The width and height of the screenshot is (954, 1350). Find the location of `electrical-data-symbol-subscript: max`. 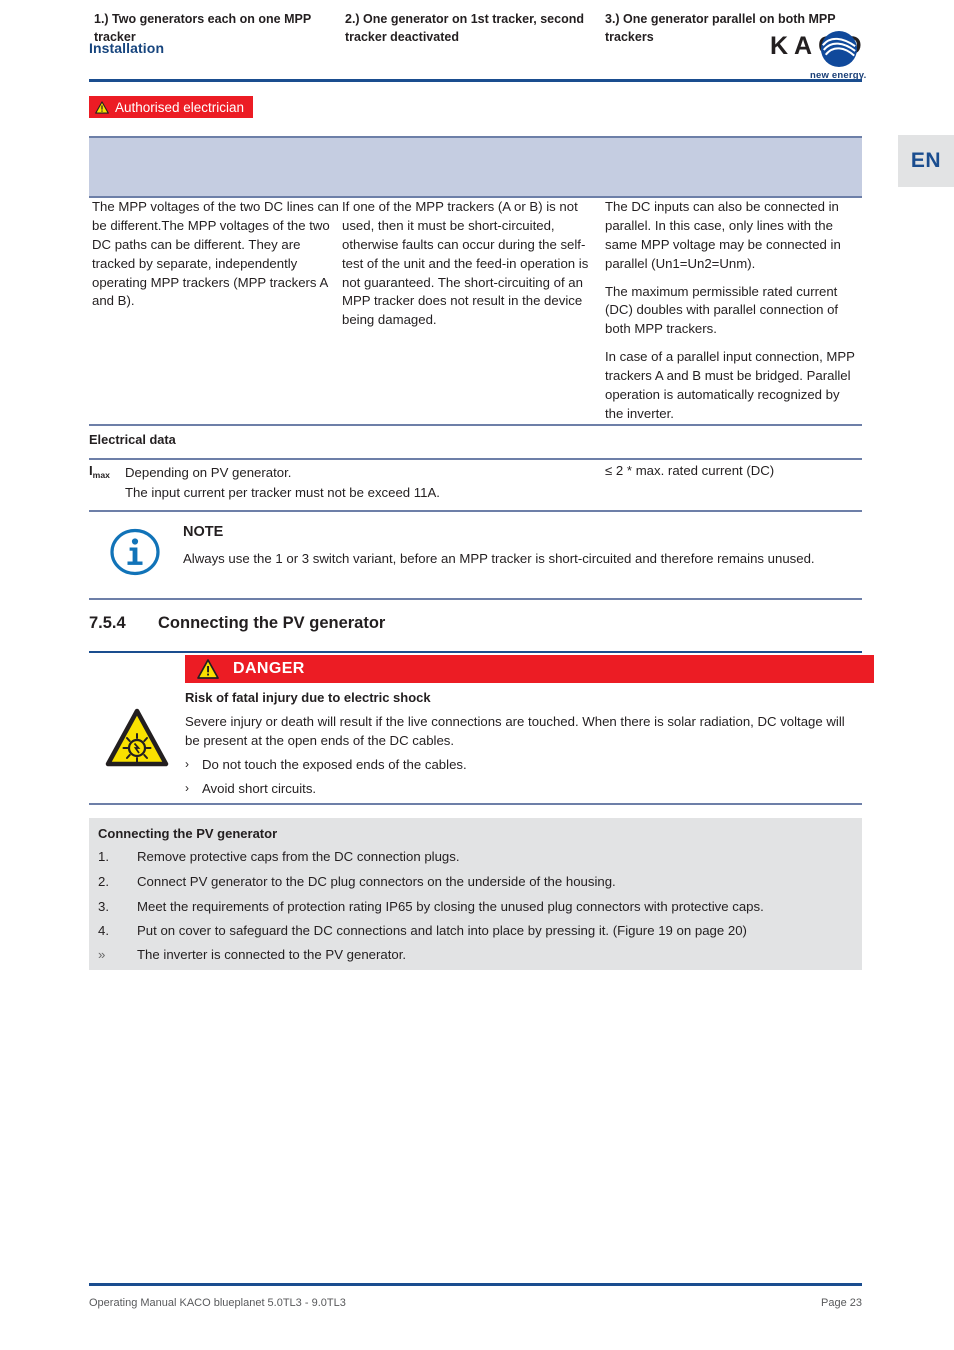

electrical-data-symbol-subscript: max is located at coordinates (101, 475).